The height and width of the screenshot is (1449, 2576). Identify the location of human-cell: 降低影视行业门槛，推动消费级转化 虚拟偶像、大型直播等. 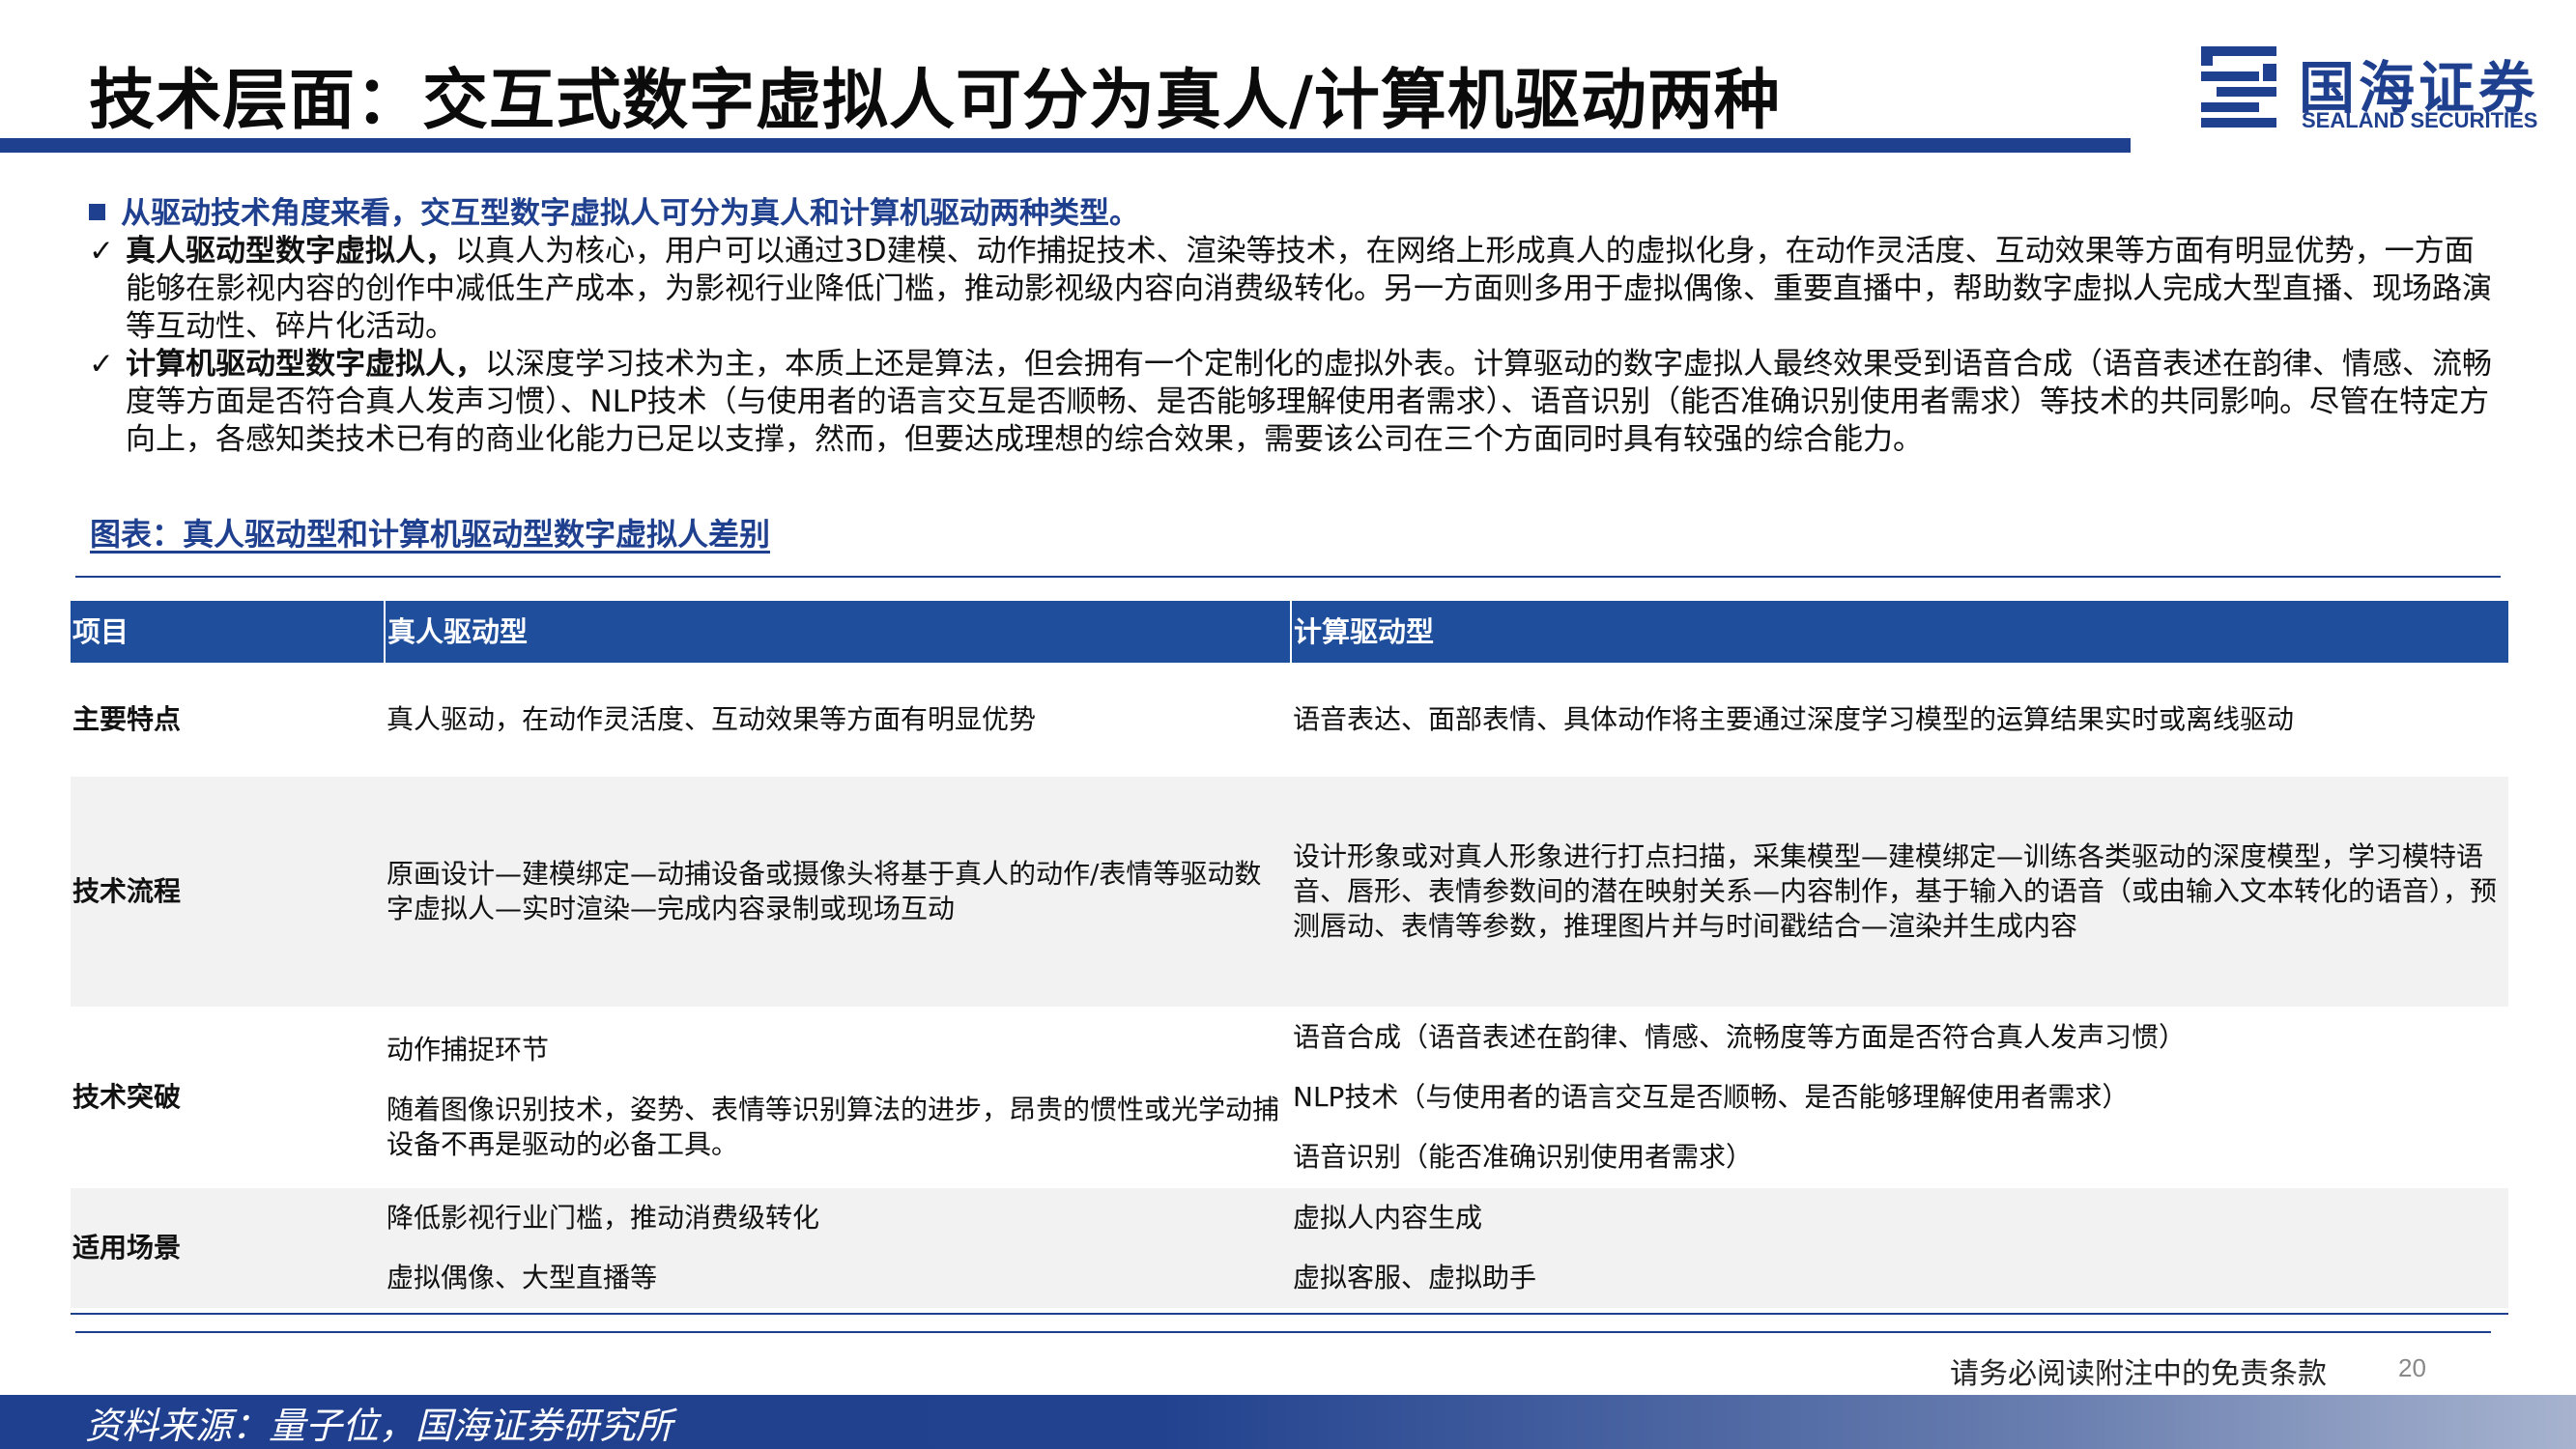
(838, 1248).